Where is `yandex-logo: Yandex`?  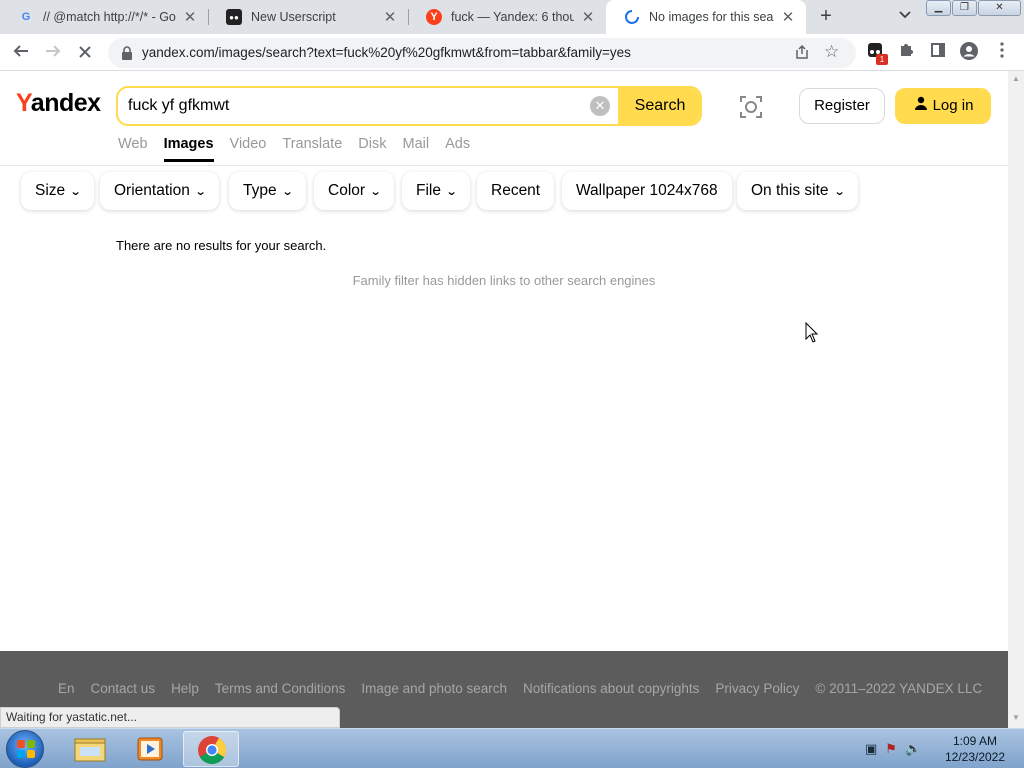 yandex-logo: Yandex is located at coordinates (58, 103).